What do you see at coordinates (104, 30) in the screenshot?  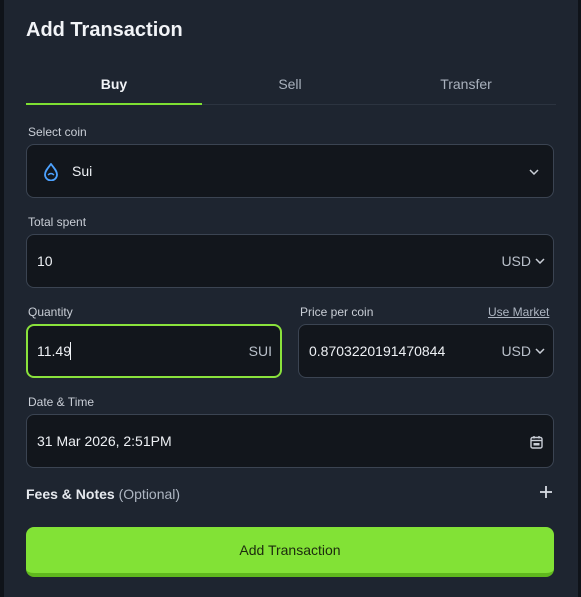 I see `modal-title: Add Transaction` at bounding box center [104, 30].